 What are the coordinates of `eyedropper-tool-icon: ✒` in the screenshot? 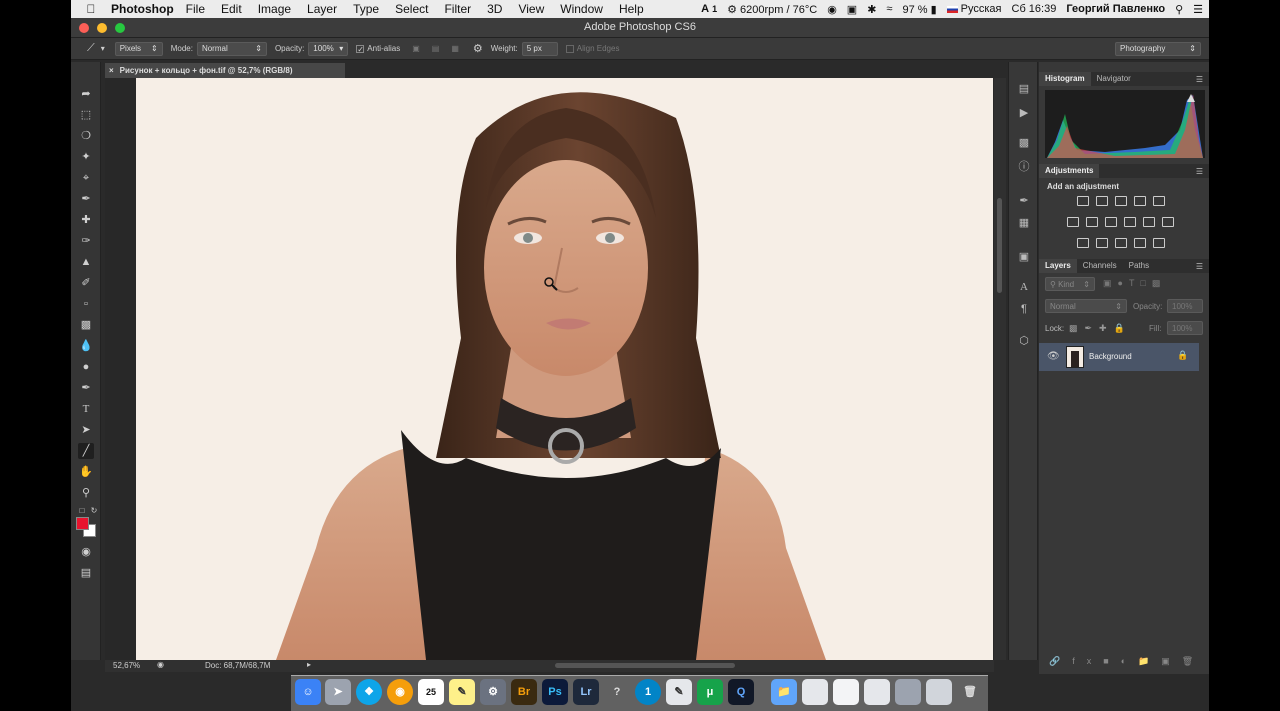 It's located at (86, 199).